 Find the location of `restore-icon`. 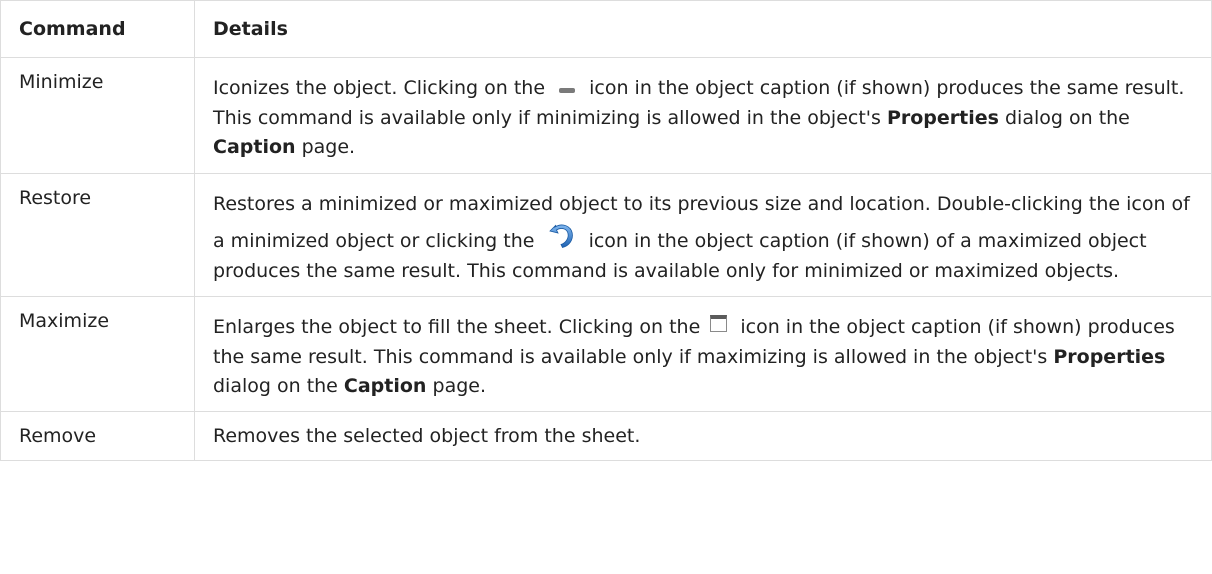

restore-icon is located at coordinates (562, 234).